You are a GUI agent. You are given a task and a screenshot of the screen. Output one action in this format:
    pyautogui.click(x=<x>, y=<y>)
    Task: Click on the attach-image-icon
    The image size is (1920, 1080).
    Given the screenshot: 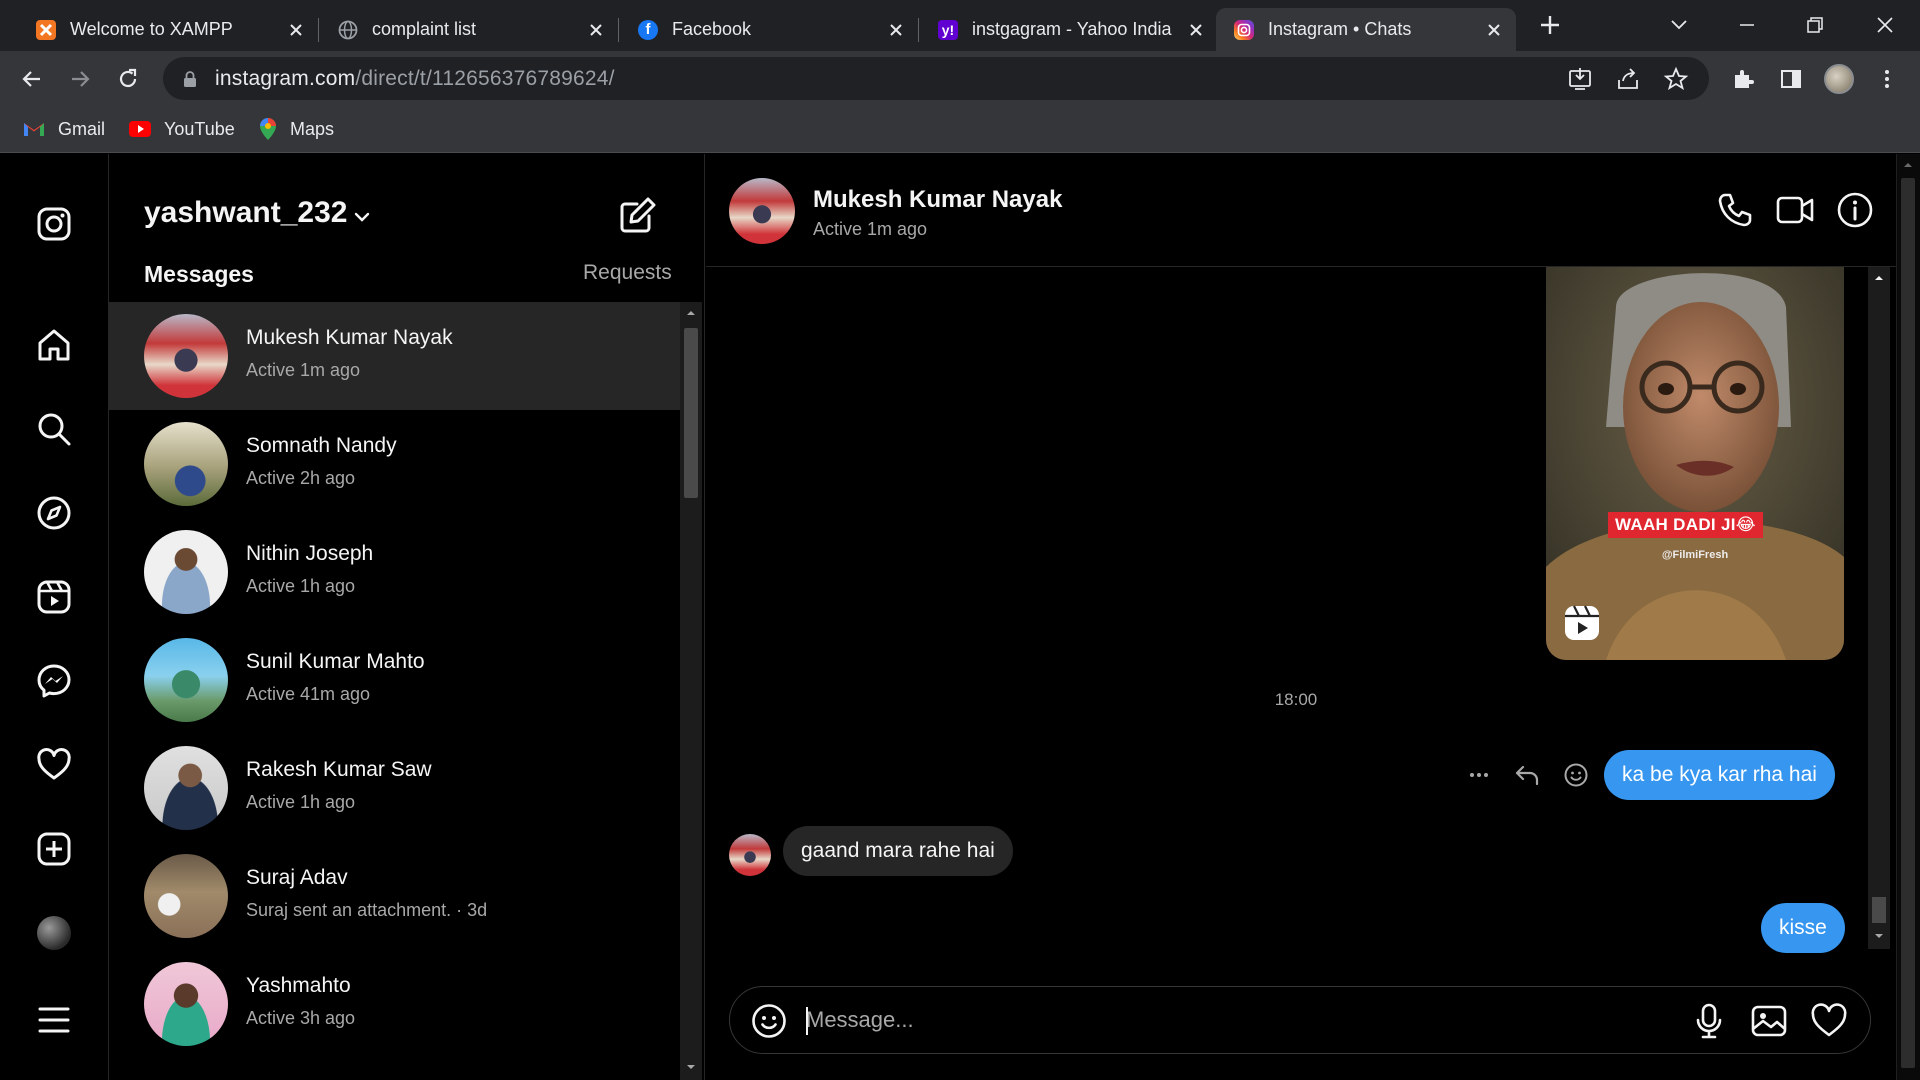 What is the action you would take?
    pyautogui.click(x=1769, y=1021)
    